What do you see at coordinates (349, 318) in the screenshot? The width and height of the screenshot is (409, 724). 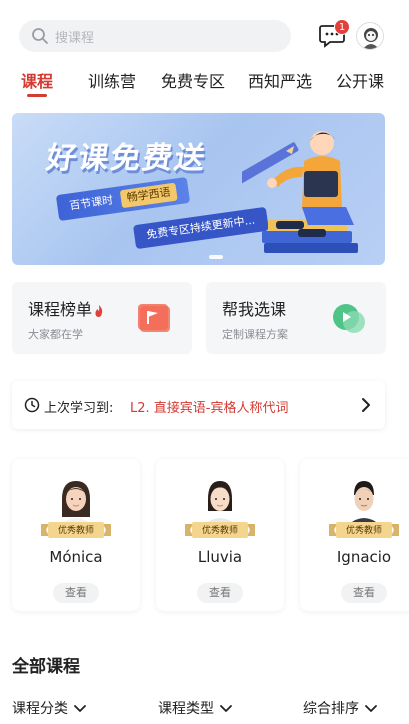 I see `chat-play-icon` at bounding box center [349, 318].